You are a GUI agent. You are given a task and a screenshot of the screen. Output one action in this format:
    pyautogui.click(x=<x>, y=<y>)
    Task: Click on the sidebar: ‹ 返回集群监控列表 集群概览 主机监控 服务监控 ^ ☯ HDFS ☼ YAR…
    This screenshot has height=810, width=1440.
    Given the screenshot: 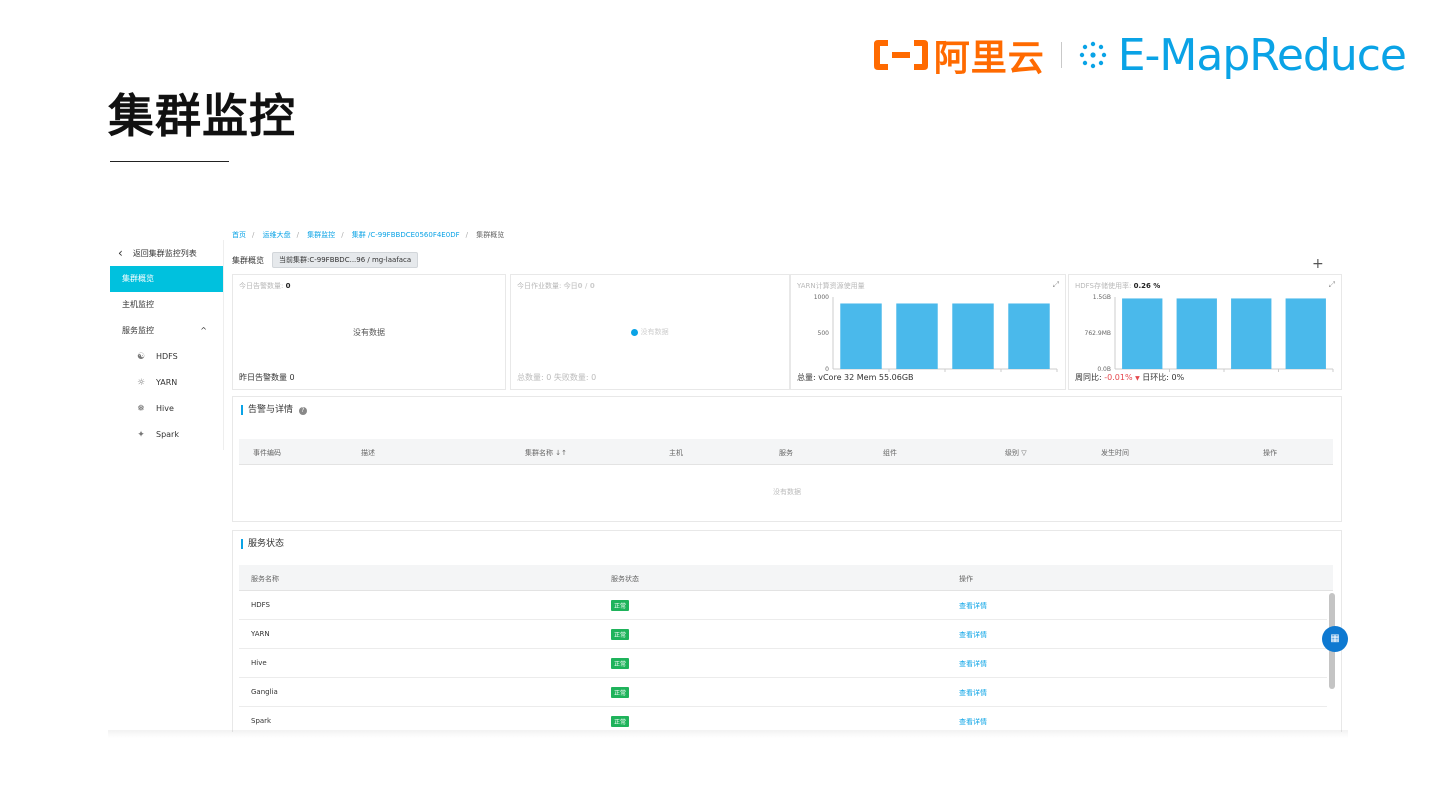 What is the action you would take?
    pyautogui.click(x=167, y=345)
    